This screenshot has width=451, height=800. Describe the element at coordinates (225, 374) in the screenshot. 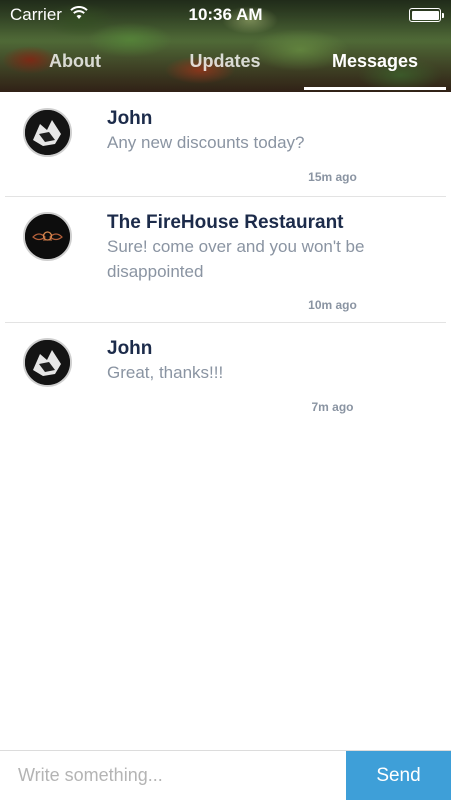

I see `list-item: John Great, thanks!!! 7m ago` at that location.